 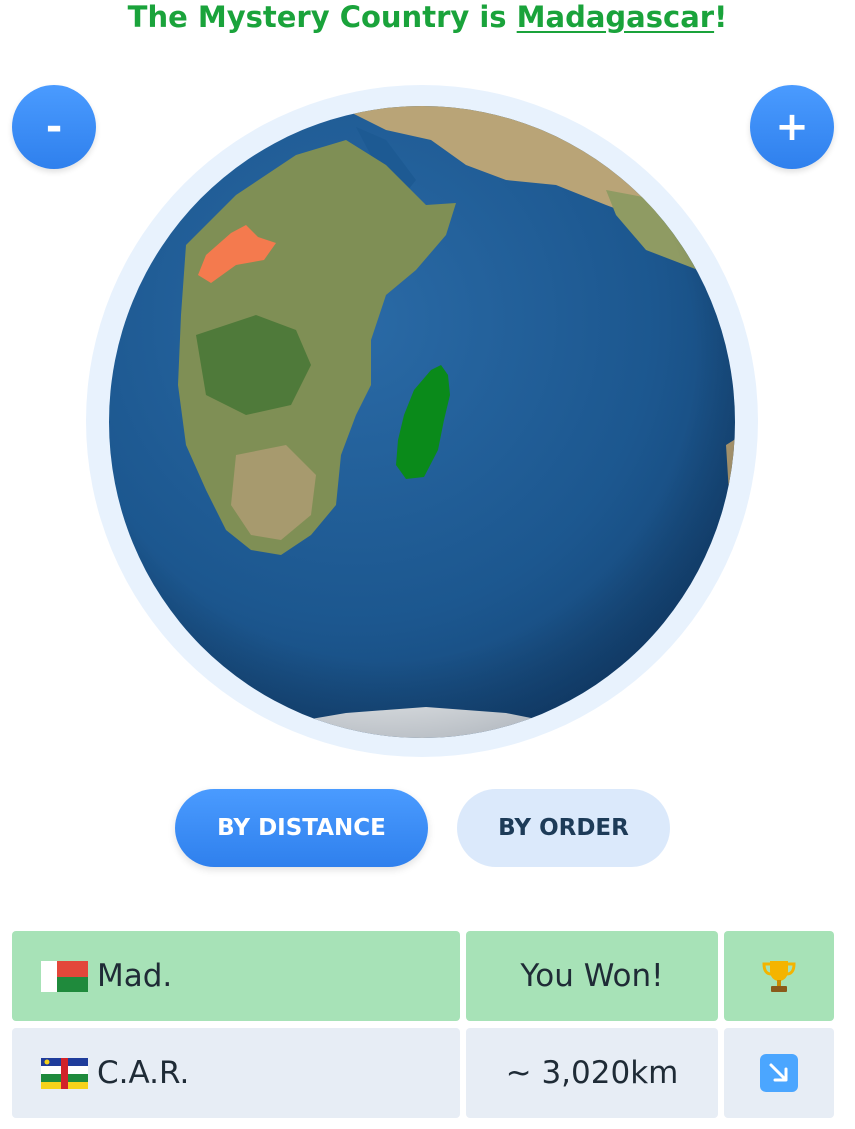 I want to click on tab-by-distance: BY DISTANCE, so click(x=301, y=828).